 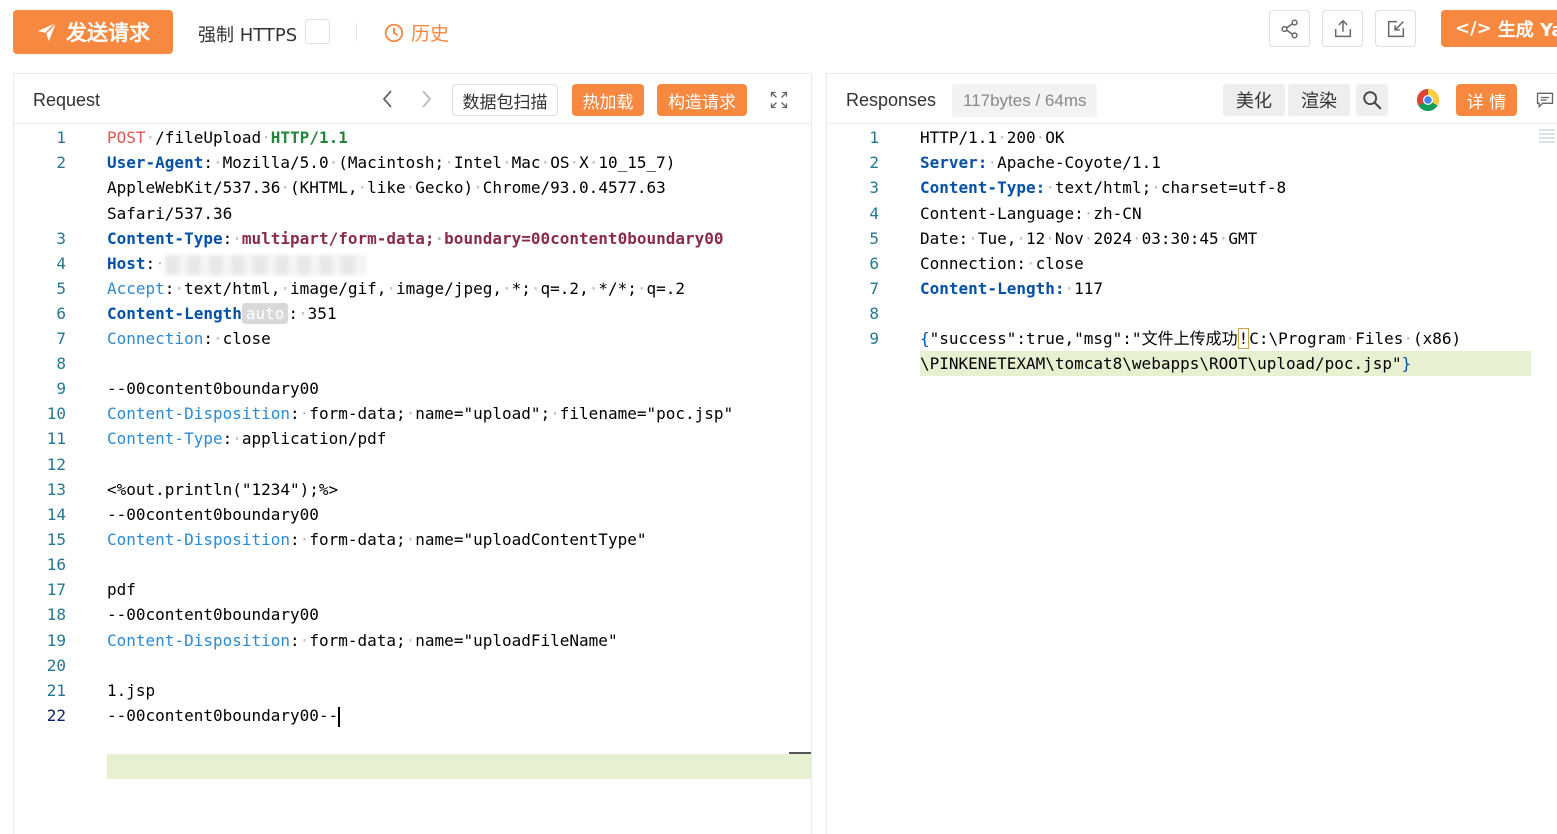 I want to click on code-line: Host:·, so click(x=236, y=263).